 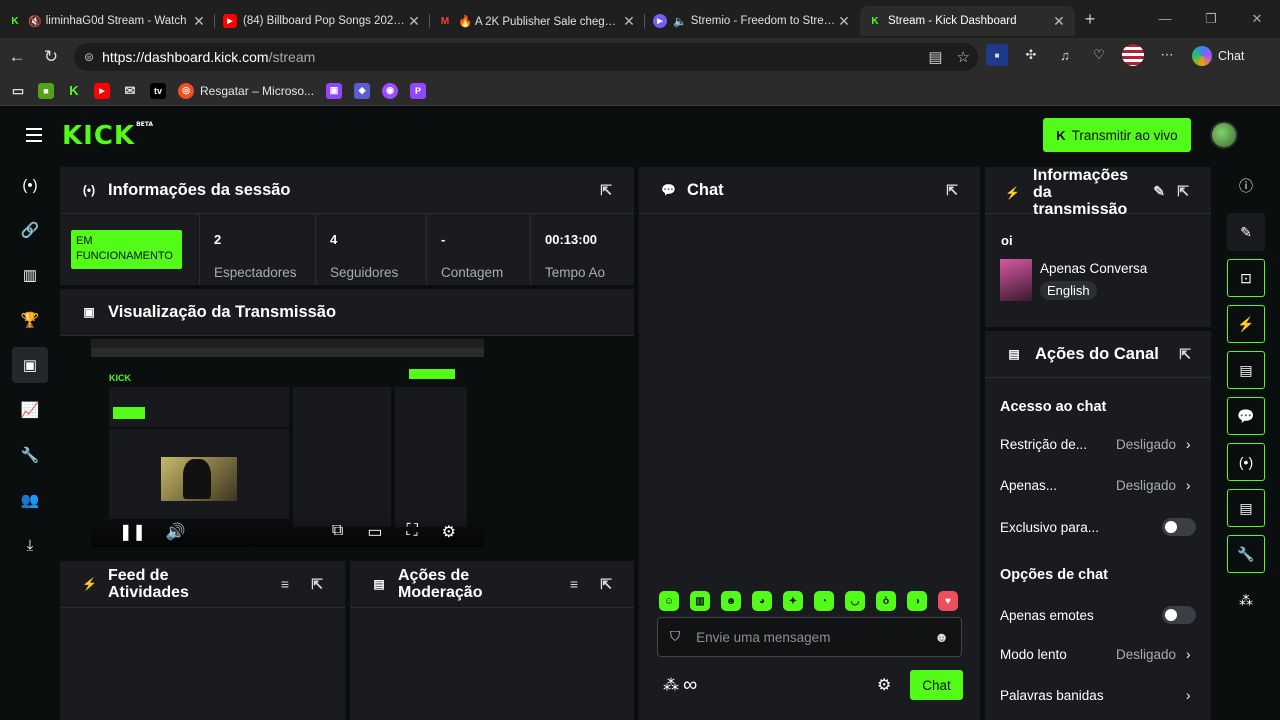 I want to click on maximize-icon: ❐, so click(x=1211, y=19).